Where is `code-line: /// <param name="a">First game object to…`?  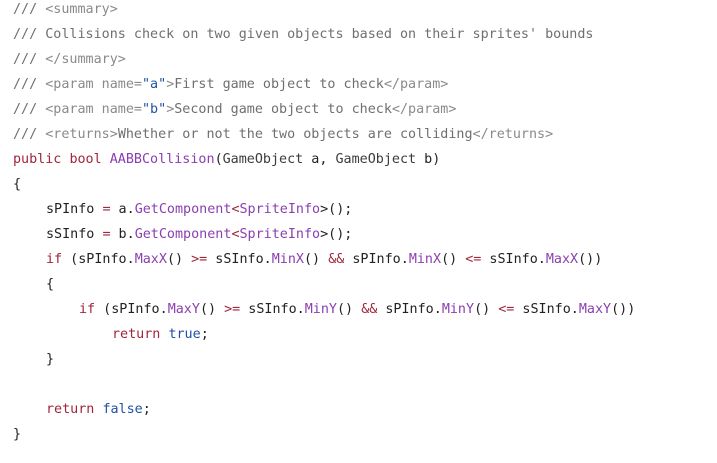 code-line: /// <param name="a">First game object to… is located at coordinates (230, 85).